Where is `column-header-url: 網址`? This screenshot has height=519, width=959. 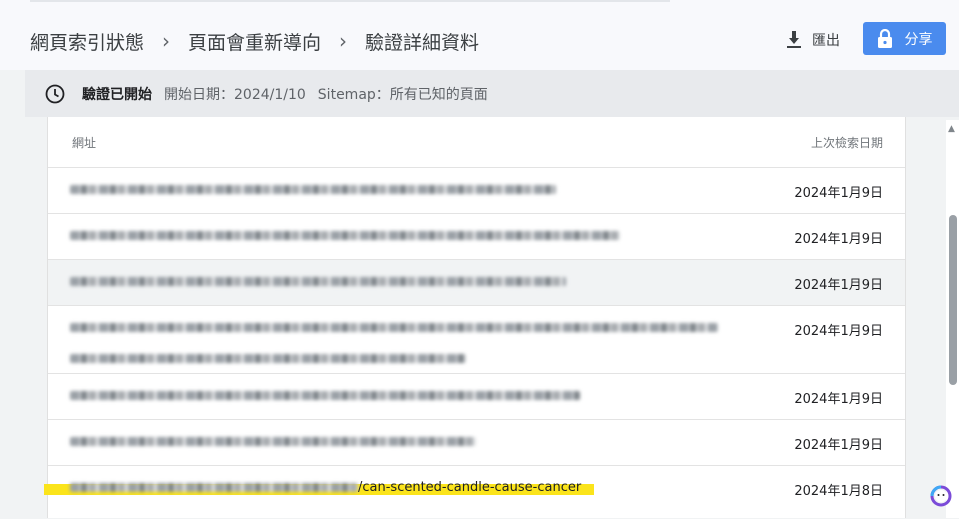
column-header-url: 網址 is located at coordinates (84, 142).